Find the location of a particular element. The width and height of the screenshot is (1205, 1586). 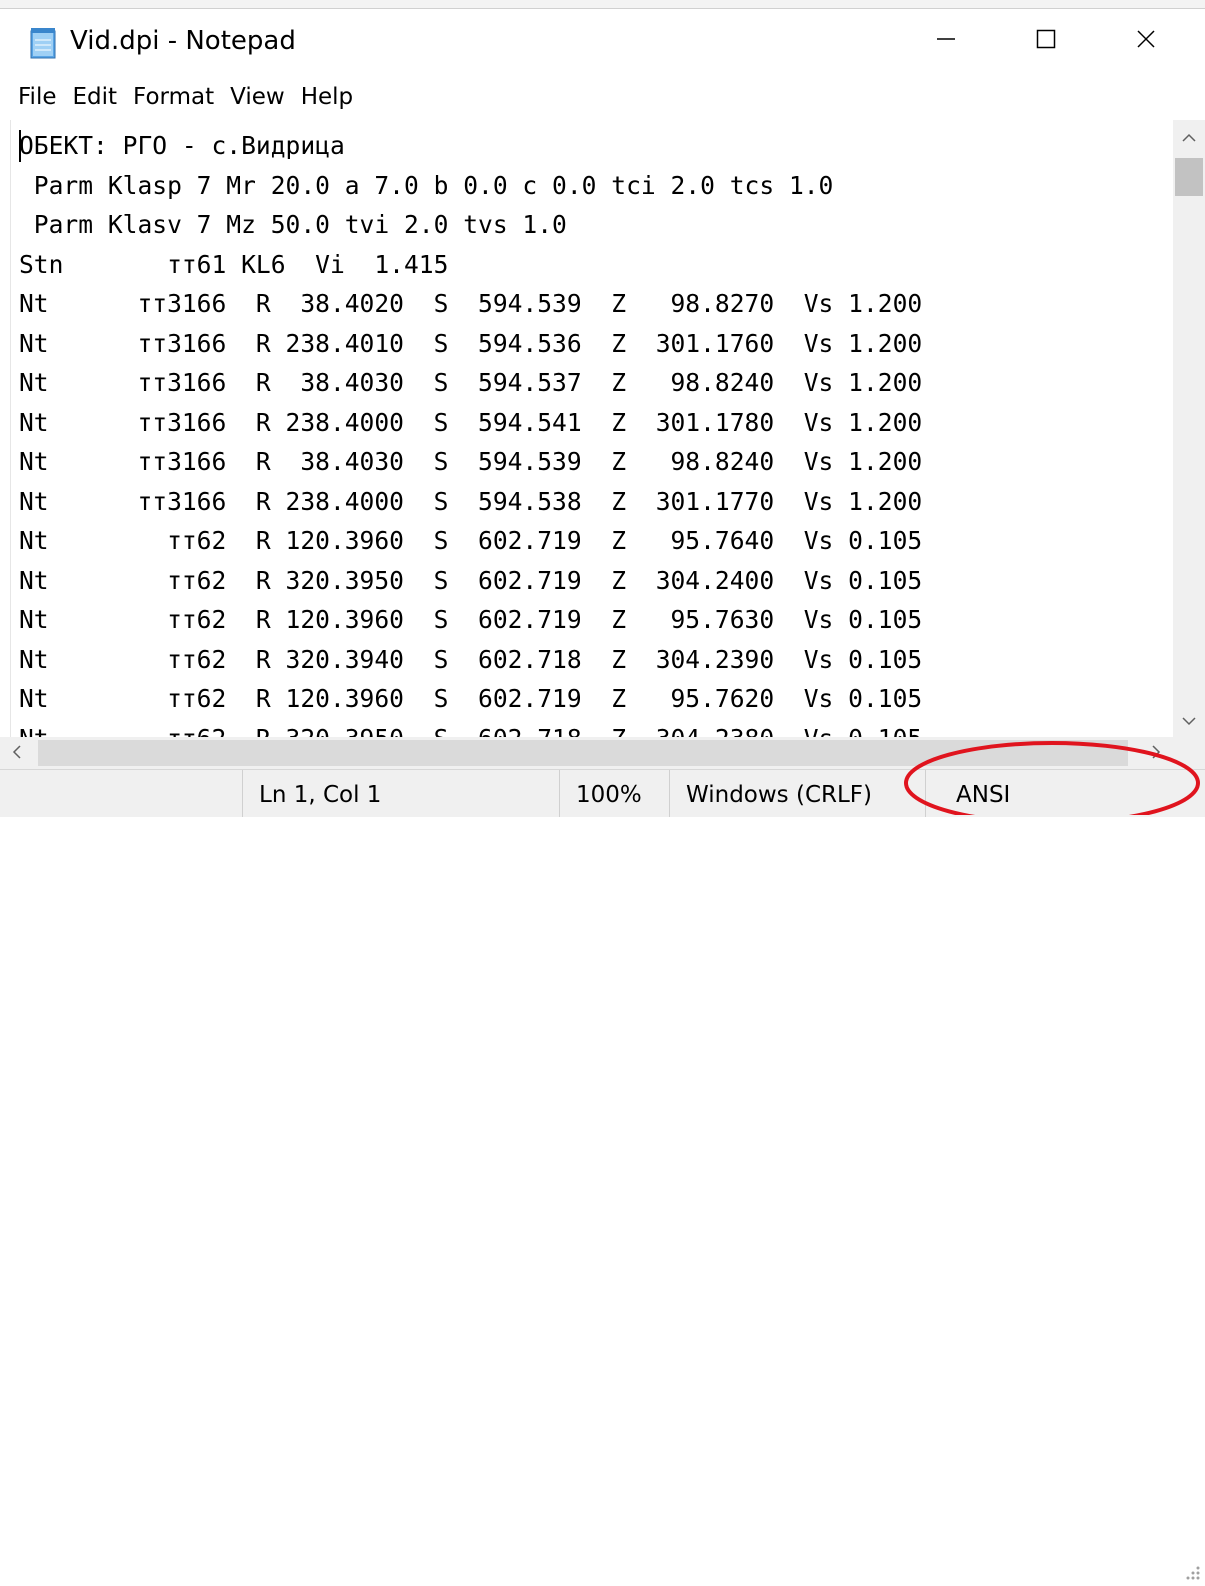

status-cursor-position: Ln 1, Col 1 is located at coordinates (400, 793).